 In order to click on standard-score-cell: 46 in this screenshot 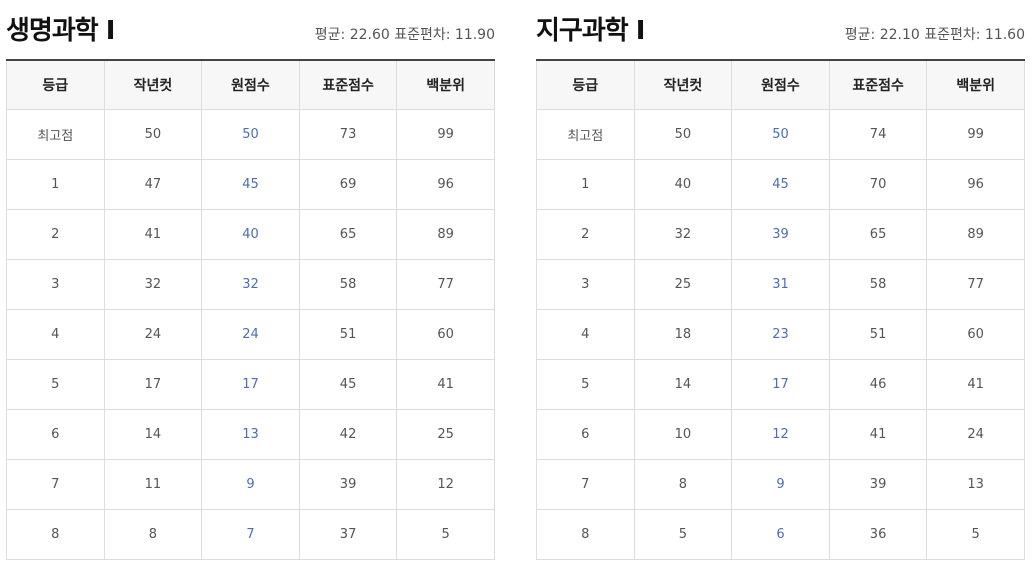, I will do `click(878, 384)`.